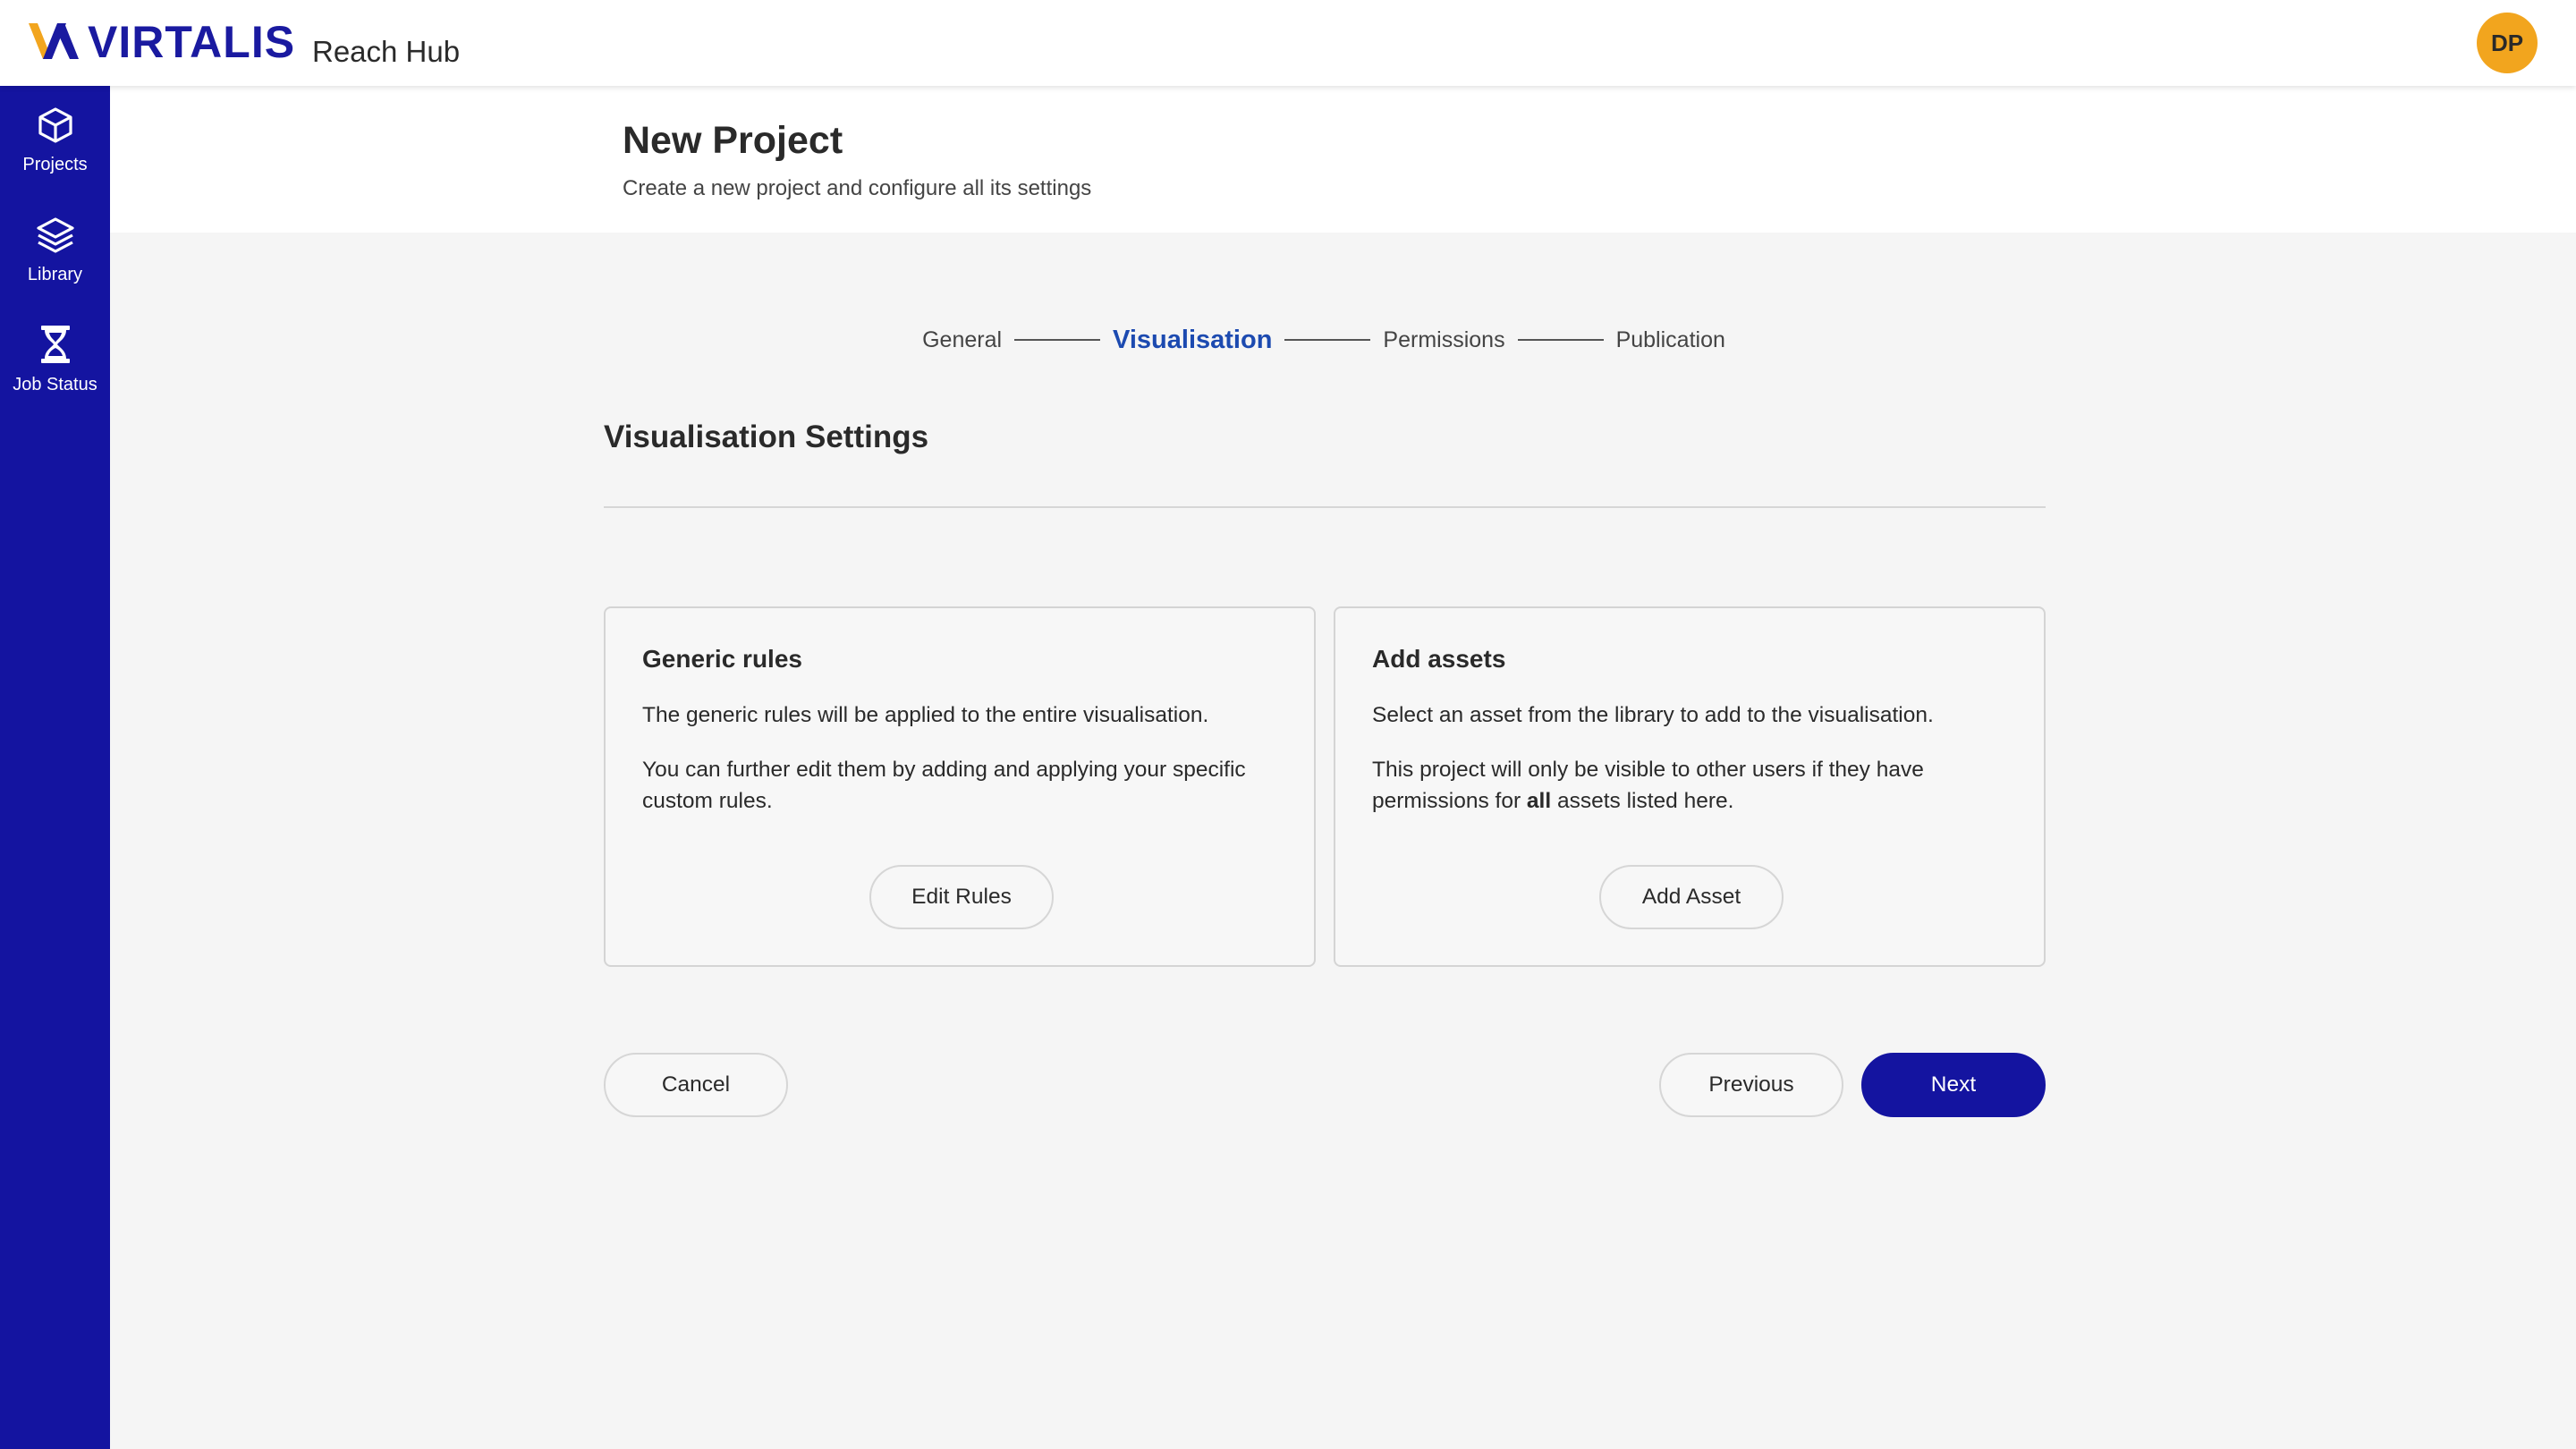 The height and width of the screenshot is (1449, 2576). I want to click on step-publication: Publication, so click(1670, 340).